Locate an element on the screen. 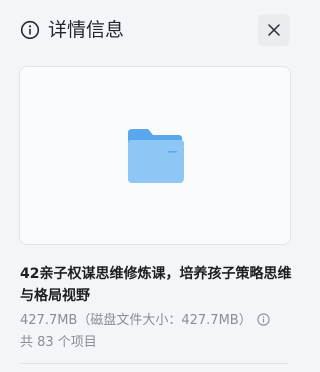 This screenshot has width=320, height=372. close-button is located at coordinates (274, 30).